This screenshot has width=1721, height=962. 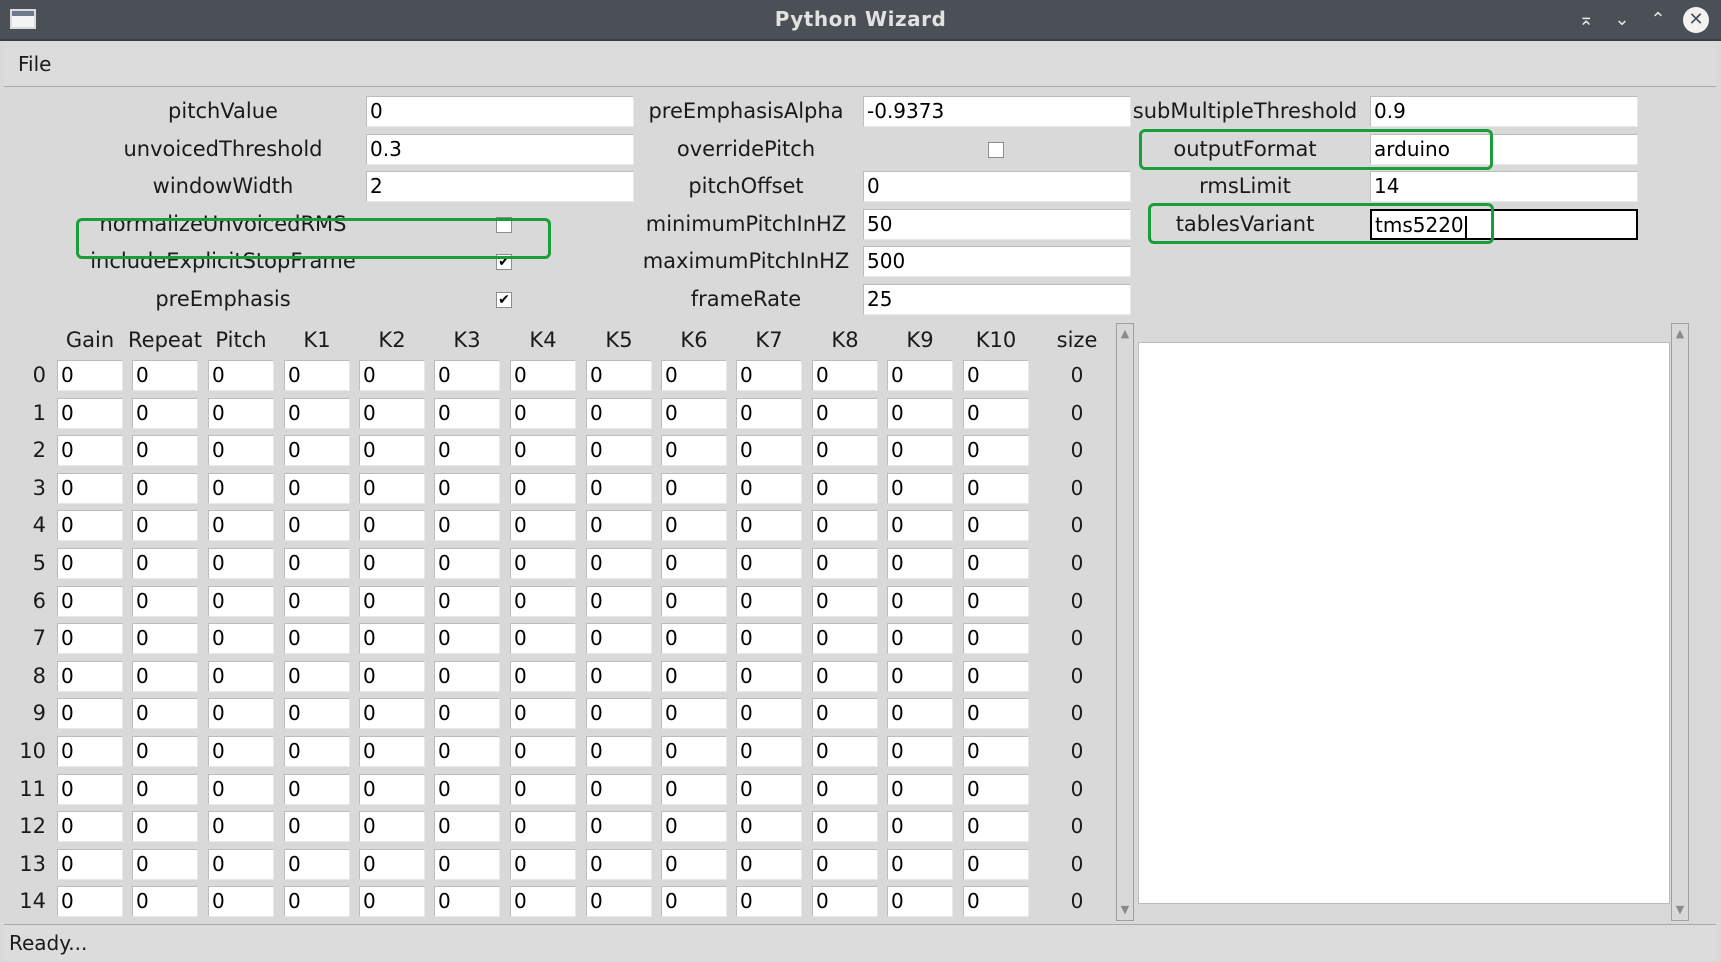 I want to click on pitch-offset-field: 0, so click(x=997, y=186).